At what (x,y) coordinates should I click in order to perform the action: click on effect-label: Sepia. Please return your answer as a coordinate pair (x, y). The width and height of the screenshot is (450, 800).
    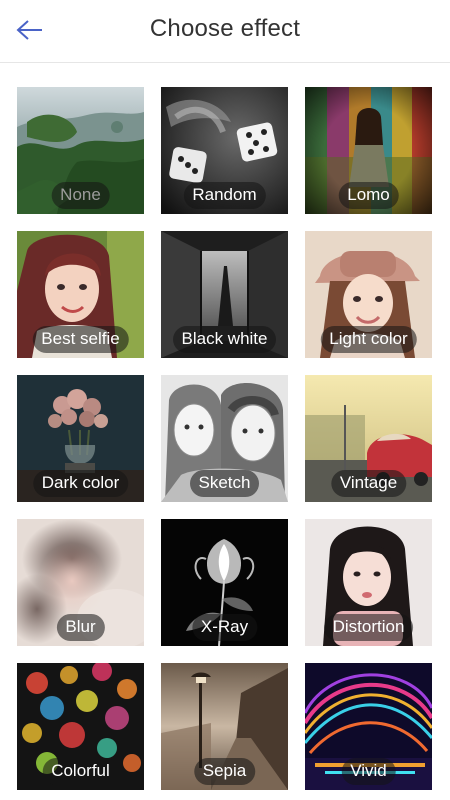
    Looking at the image, I should click on (224, 771).